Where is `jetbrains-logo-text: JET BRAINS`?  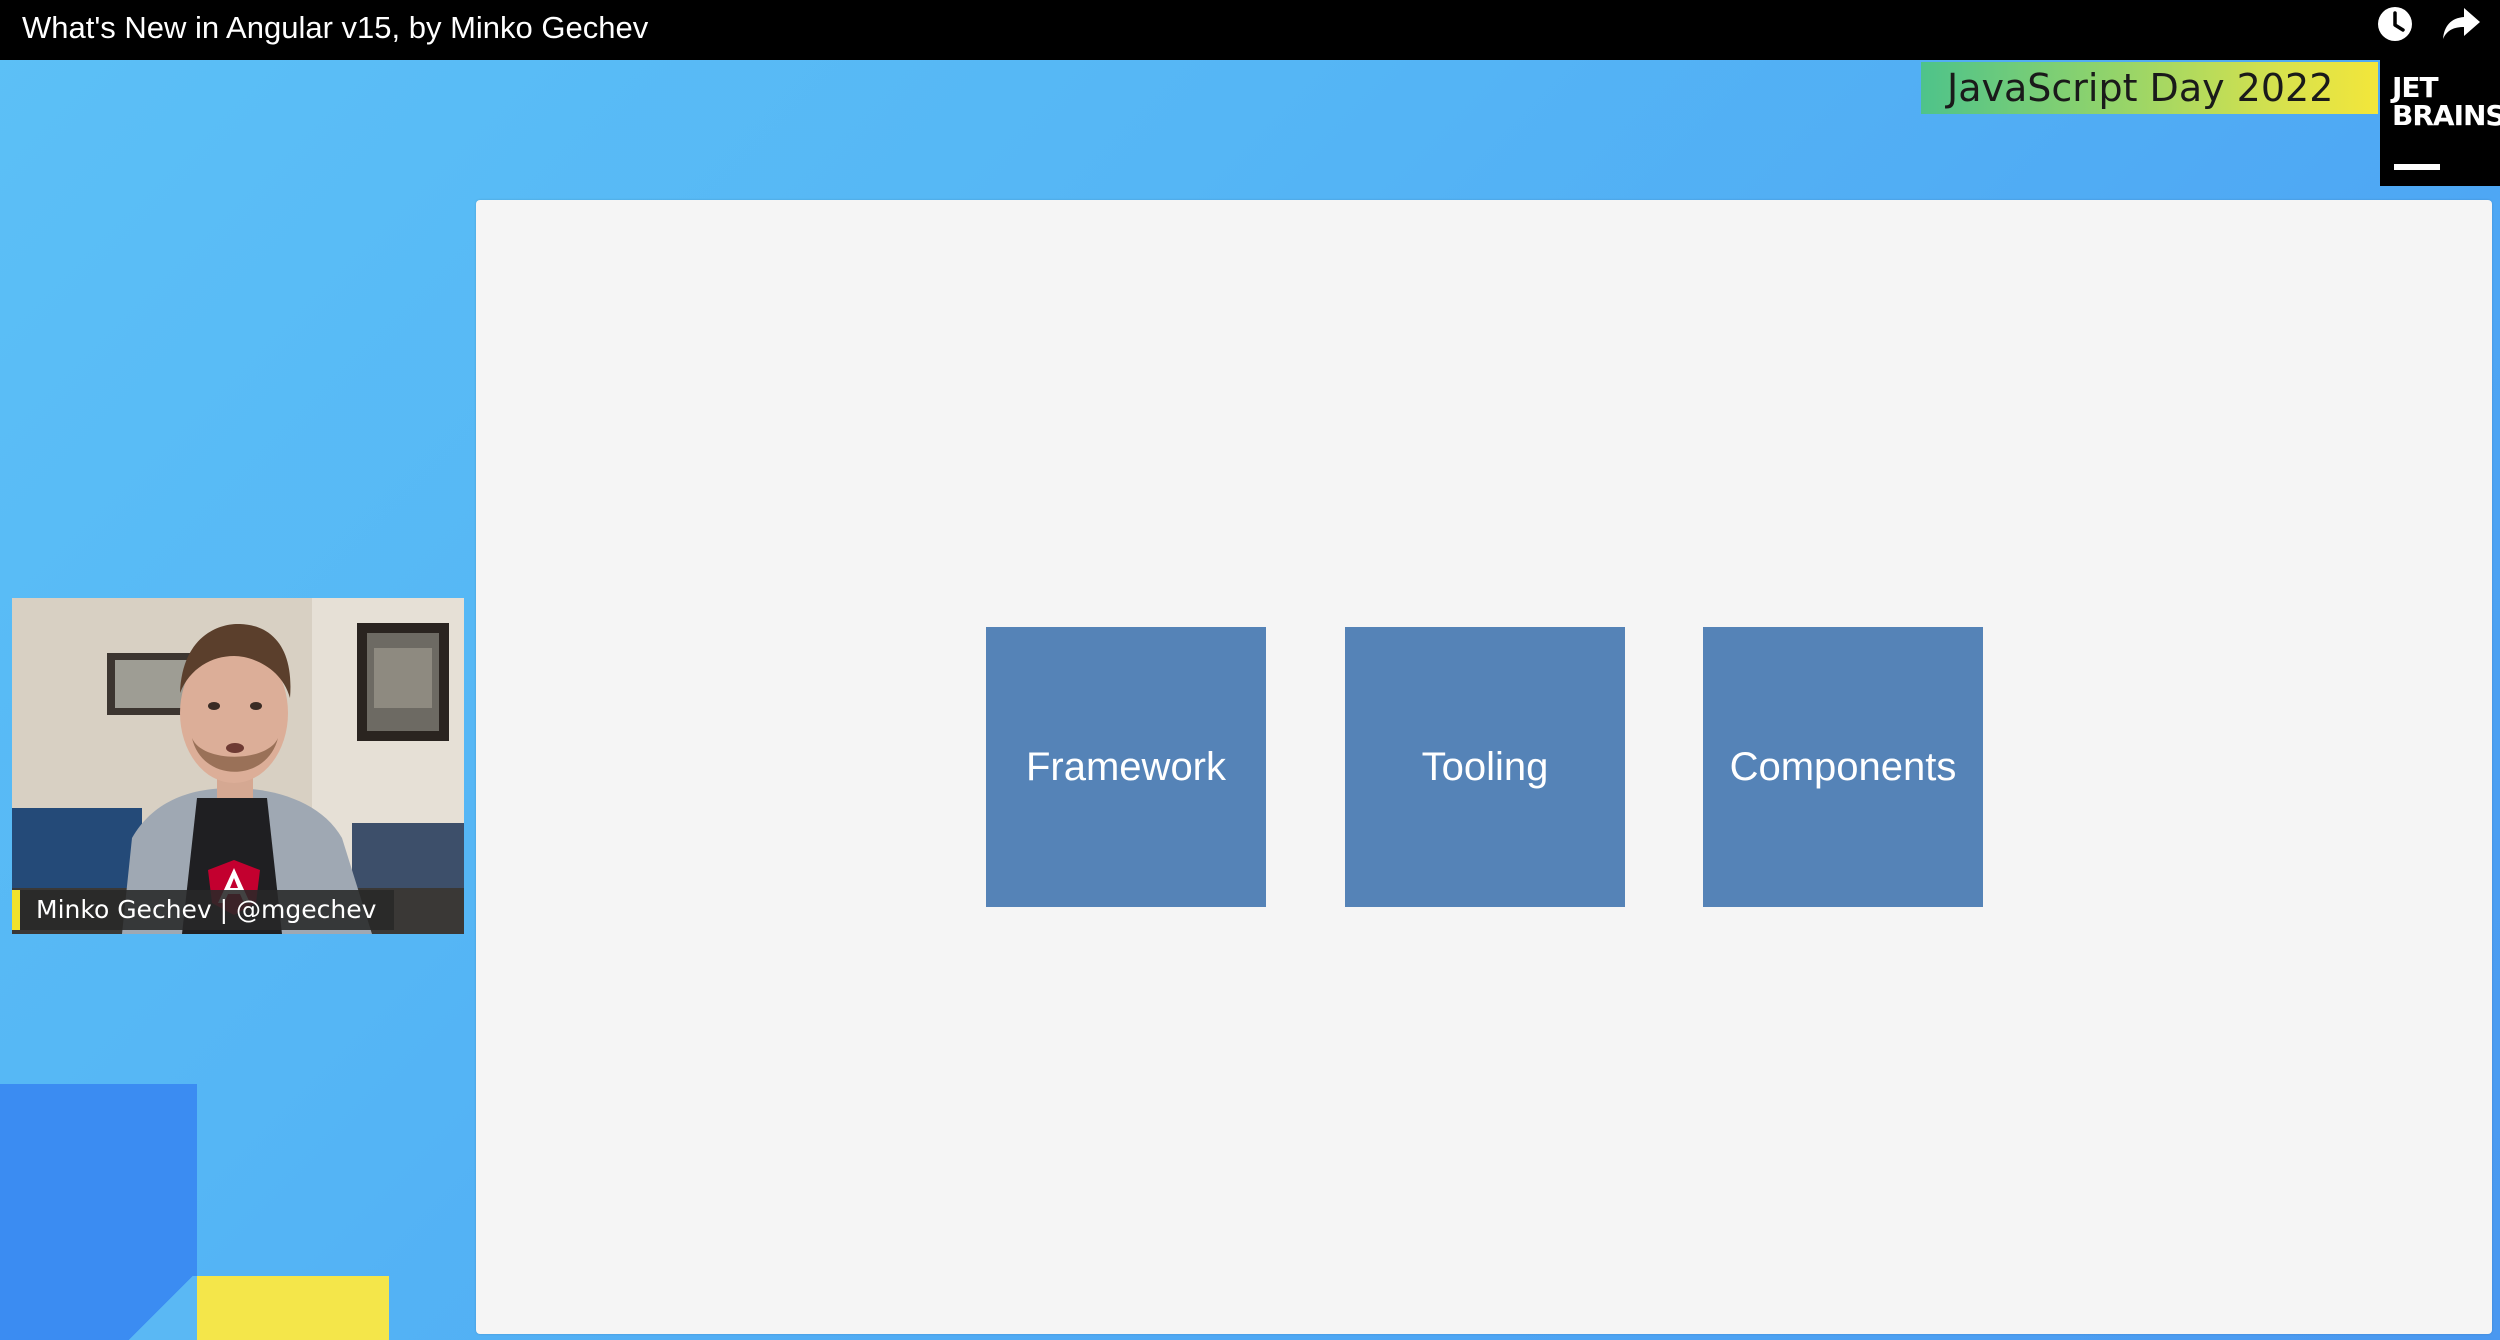 jetbrains-logo-text: JET BRAINS is located at coordinates (2446, 102).